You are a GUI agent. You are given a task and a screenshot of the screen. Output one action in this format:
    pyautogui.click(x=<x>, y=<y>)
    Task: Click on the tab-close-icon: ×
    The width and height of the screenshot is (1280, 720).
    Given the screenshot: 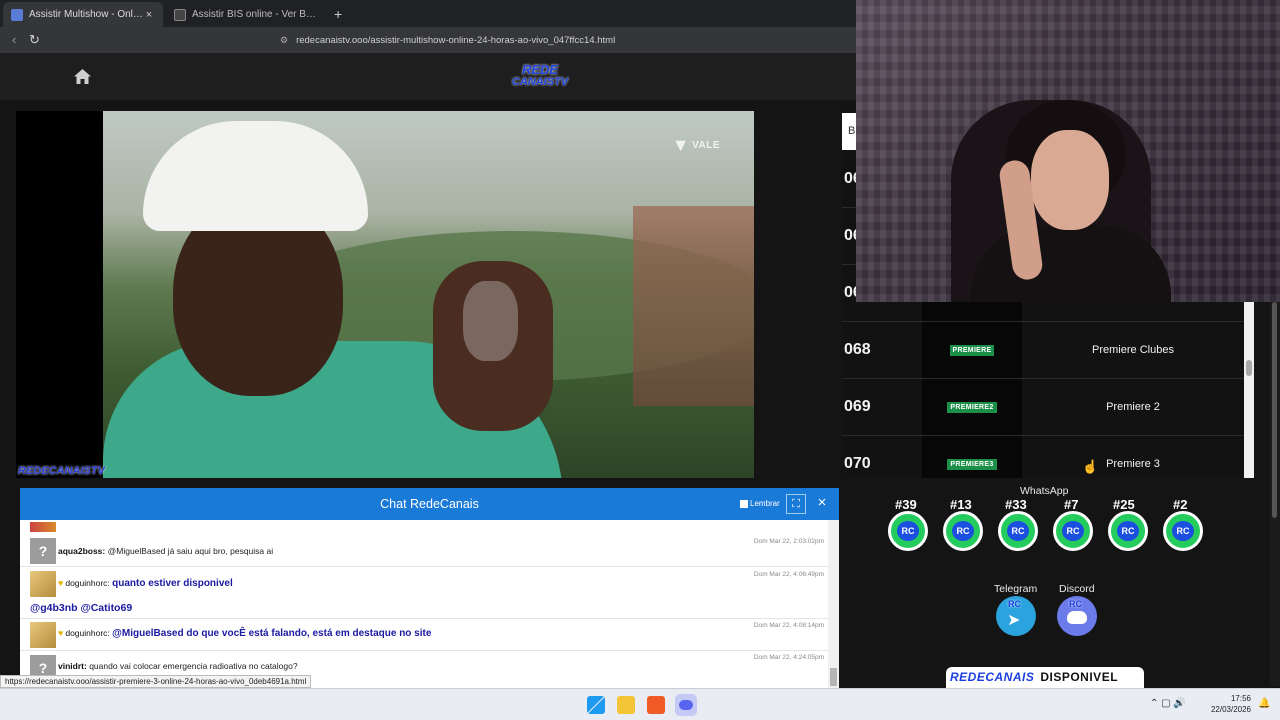 What is the action you would take?
    pyautogui.click(x=149, y=15)
    